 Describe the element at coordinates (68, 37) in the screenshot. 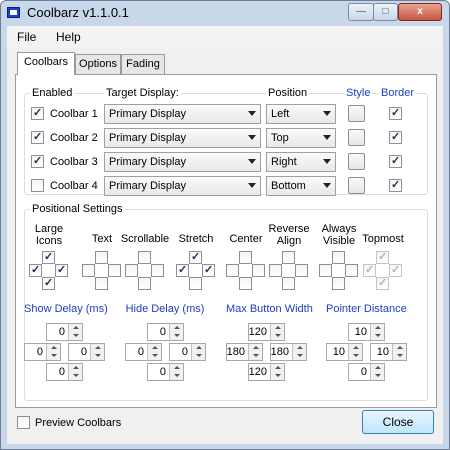

I see `menu-help: Help` at that location.